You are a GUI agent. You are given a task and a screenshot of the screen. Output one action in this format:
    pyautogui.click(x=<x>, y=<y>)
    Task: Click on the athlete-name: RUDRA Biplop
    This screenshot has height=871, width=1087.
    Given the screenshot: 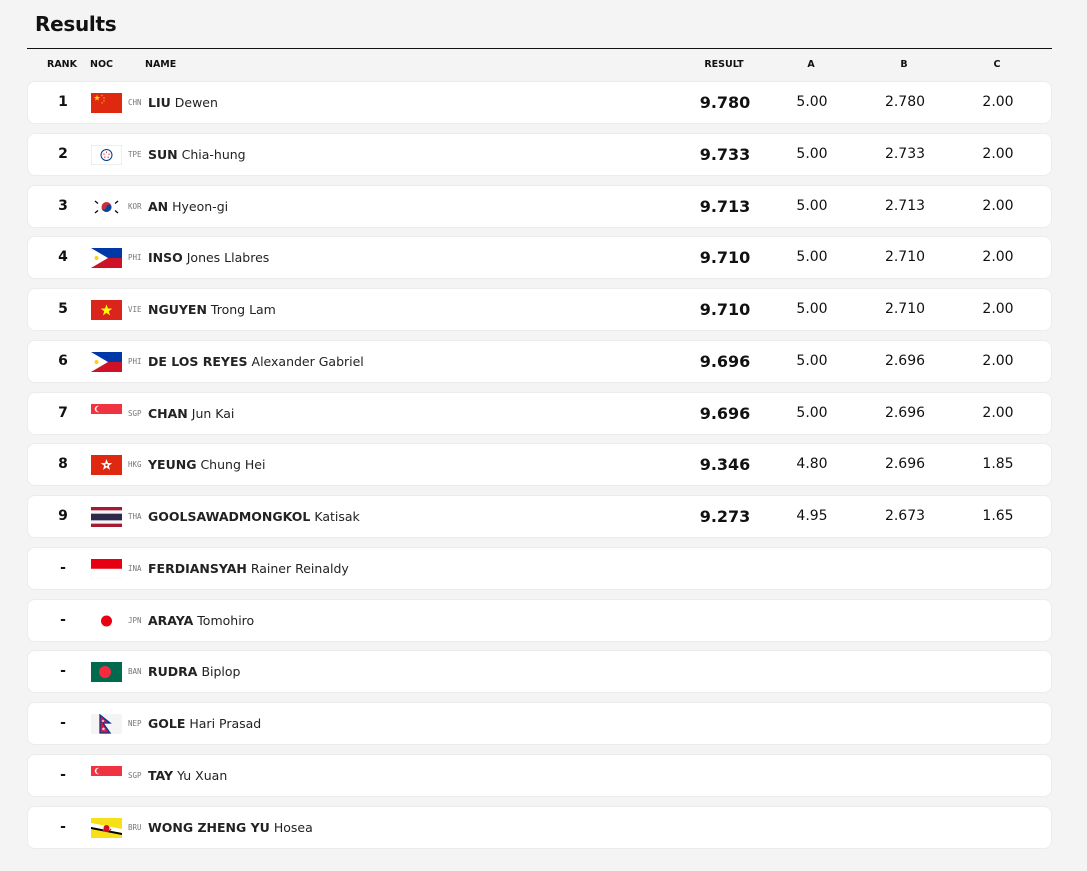 What is the action you would take?
    pyautogui.click(x=194, y=671)
    